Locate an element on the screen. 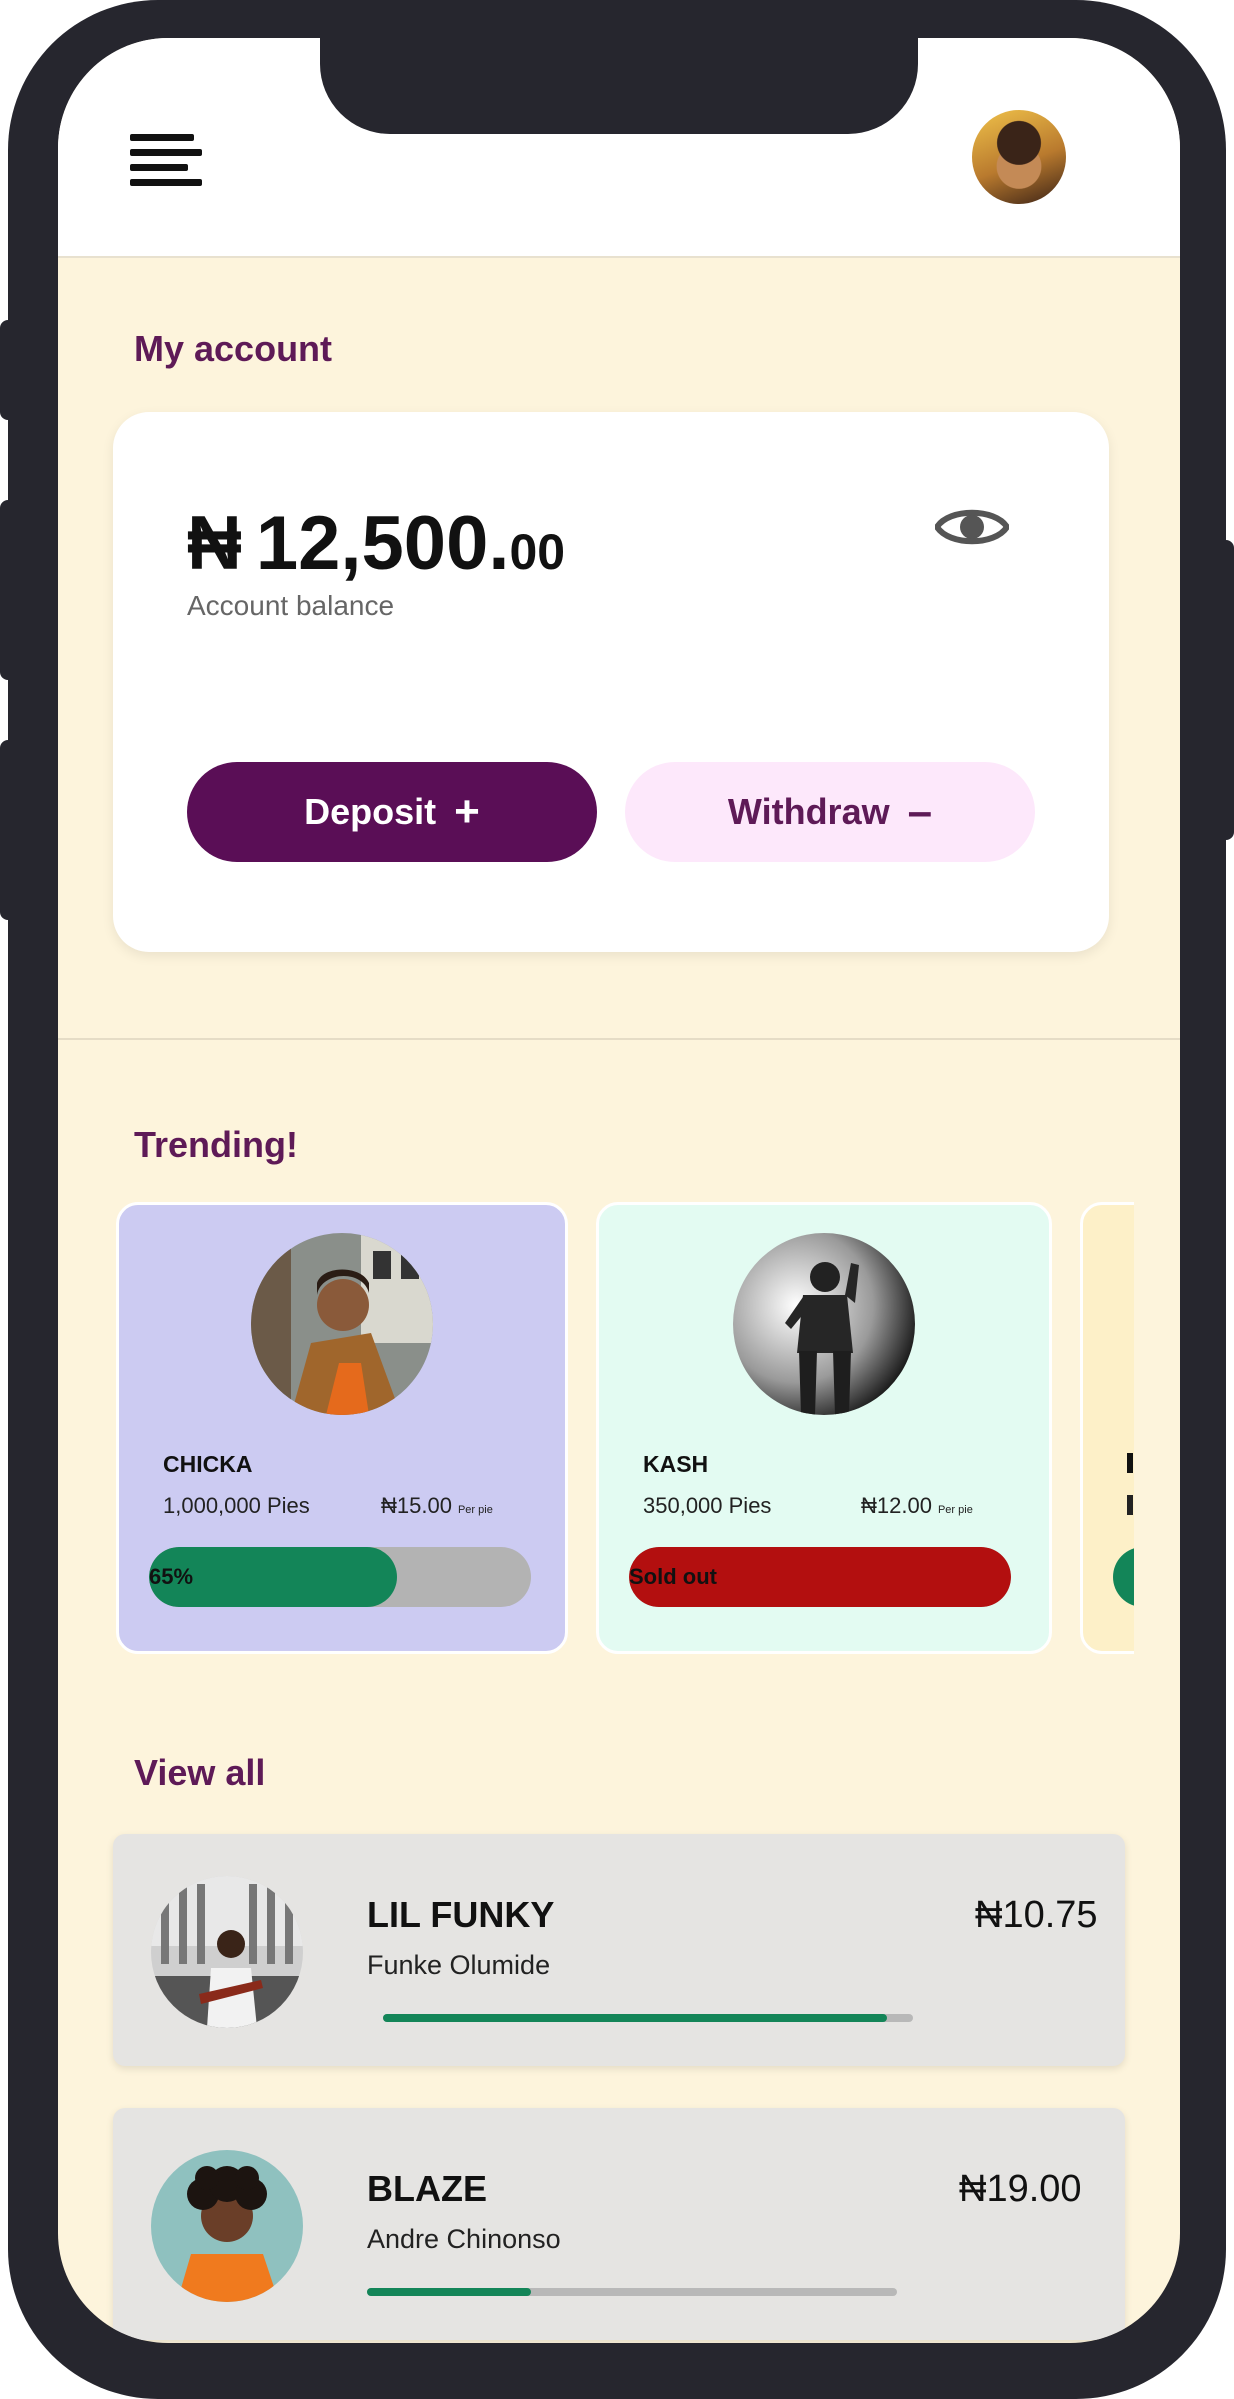 The width and height of the screenshot is (1234, 2399). trending-artist-name: KASH is located at coordinates (676, 1464).